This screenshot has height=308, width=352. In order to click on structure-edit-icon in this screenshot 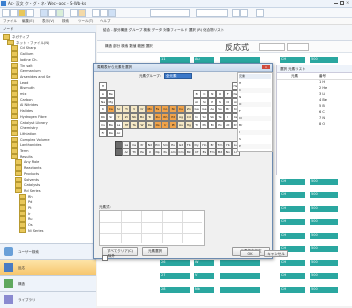, I will do `click(96, 13)`.